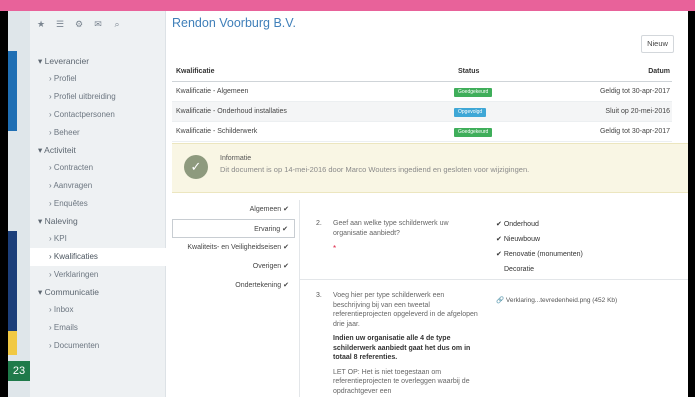 Image resolution: width=695 pixels, height=397 pixels. I want to click on nav-item-label: Inbox, so click(63, 309).